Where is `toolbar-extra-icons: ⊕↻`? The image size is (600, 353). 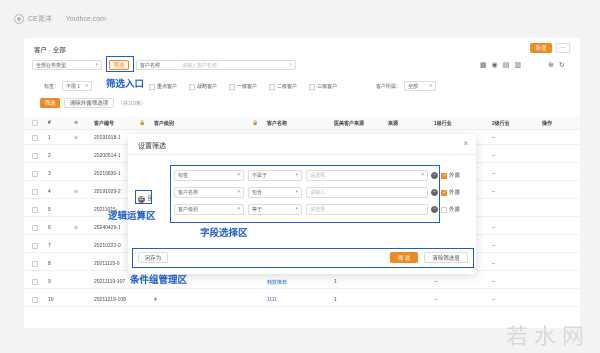 toolbar-extra-icons: ⊕↻ is located at coordinates (559, 65).